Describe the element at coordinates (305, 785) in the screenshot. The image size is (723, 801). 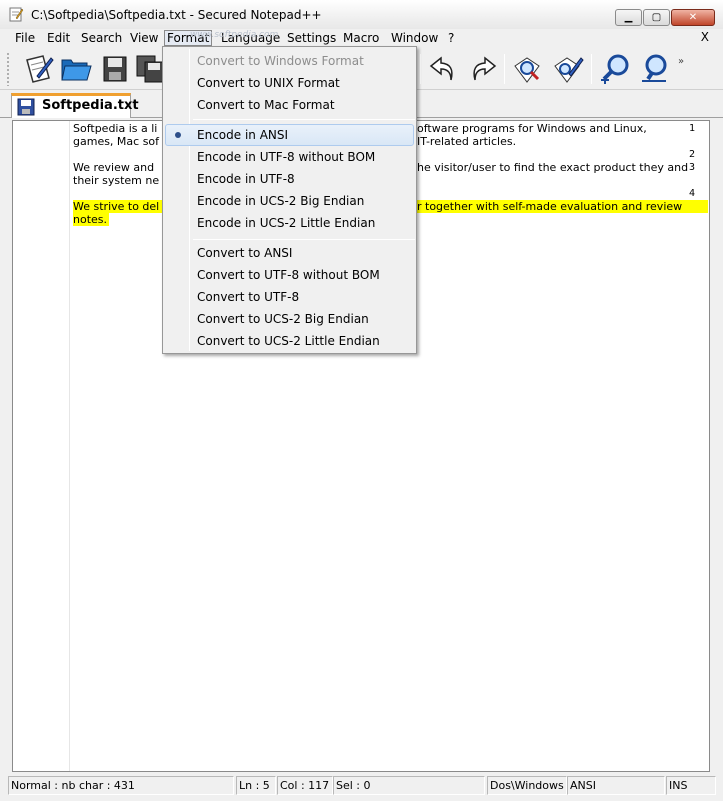
I see `status-column: Col : 117` at that location.